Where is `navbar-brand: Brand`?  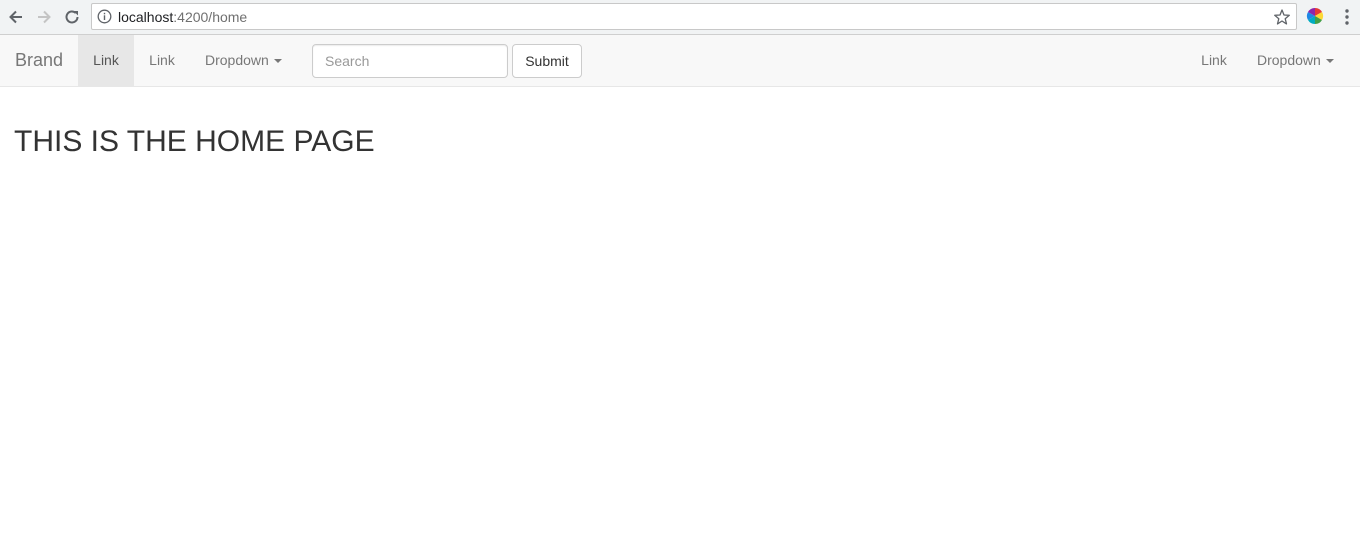
navbar-brand: Brand is located at coordinates (39, 60).